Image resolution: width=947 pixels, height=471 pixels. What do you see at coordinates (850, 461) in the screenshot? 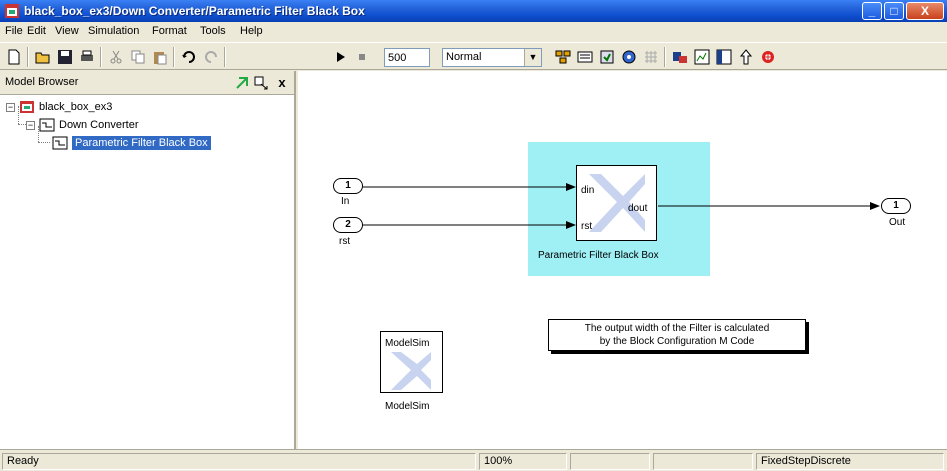
I see `status-solver: FixedStepDiscrete` at bounding box center [850, 461].